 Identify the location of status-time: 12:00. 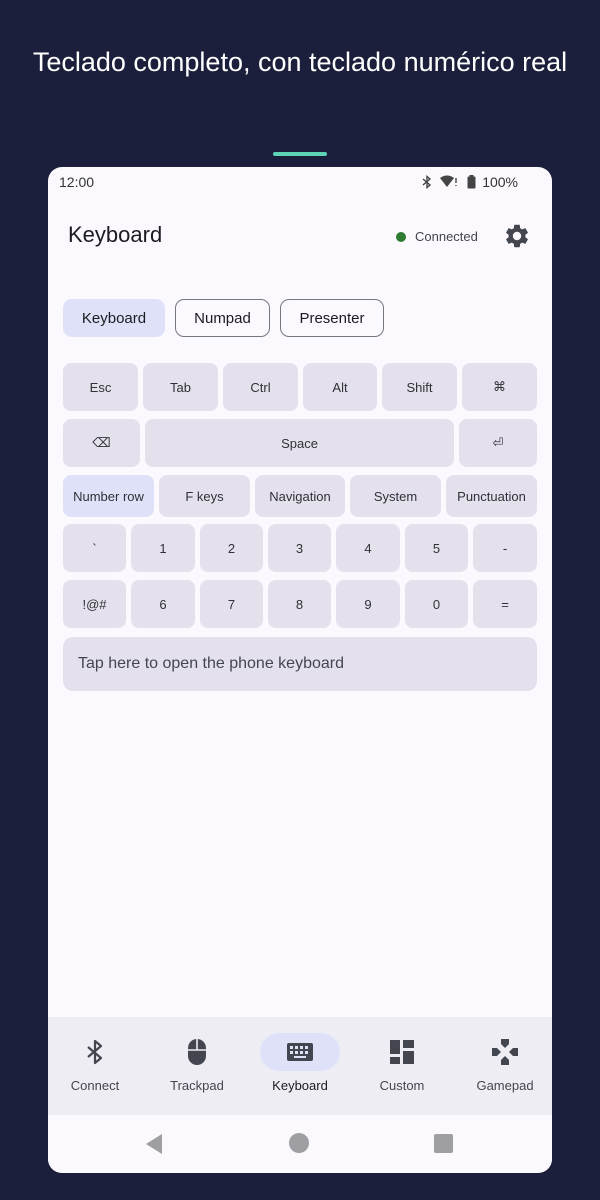
(77, 182).